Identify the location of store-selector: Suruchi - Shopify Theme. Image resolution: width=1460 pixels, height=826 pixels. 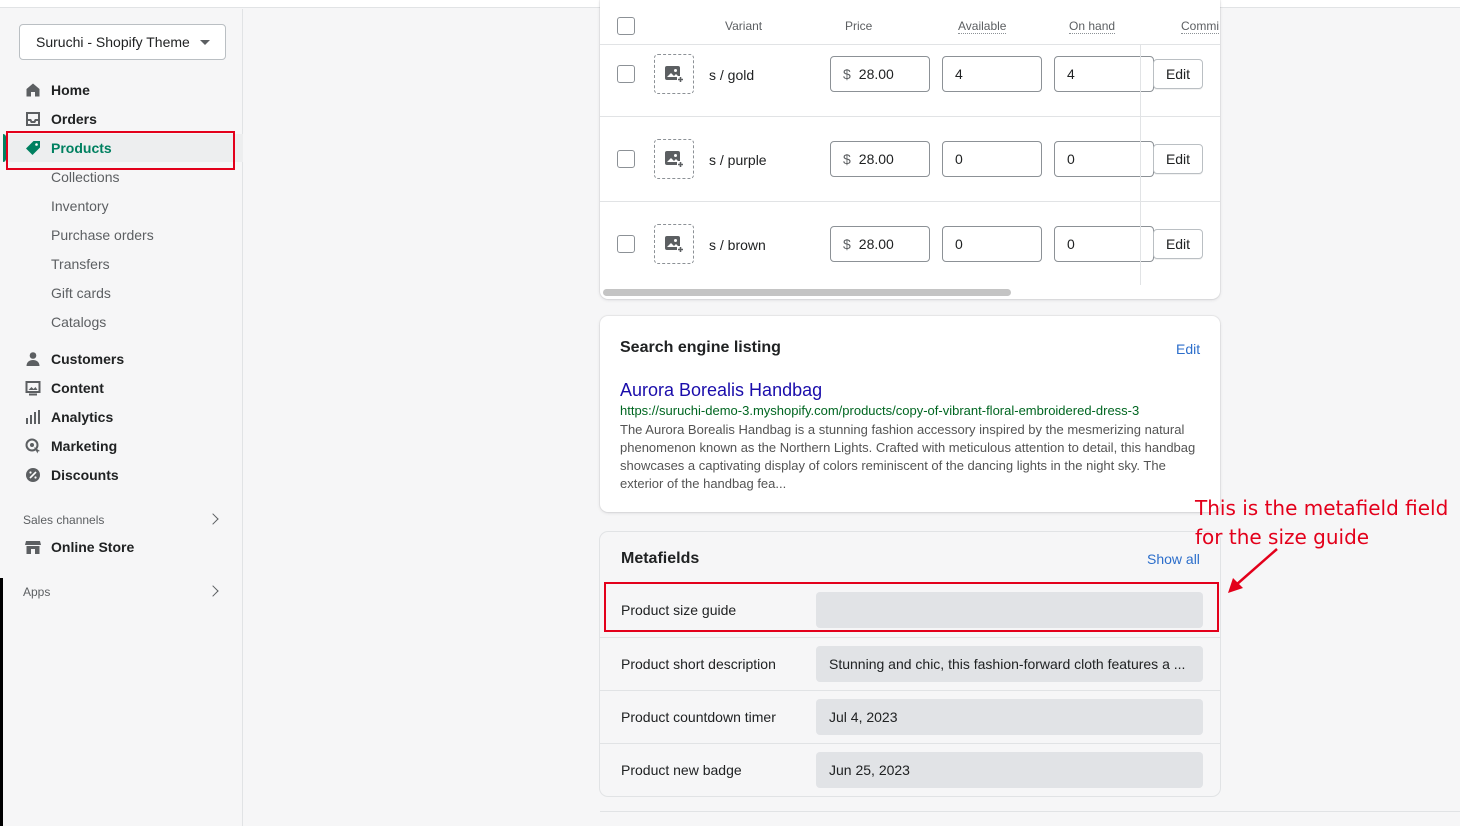
(122, 42).